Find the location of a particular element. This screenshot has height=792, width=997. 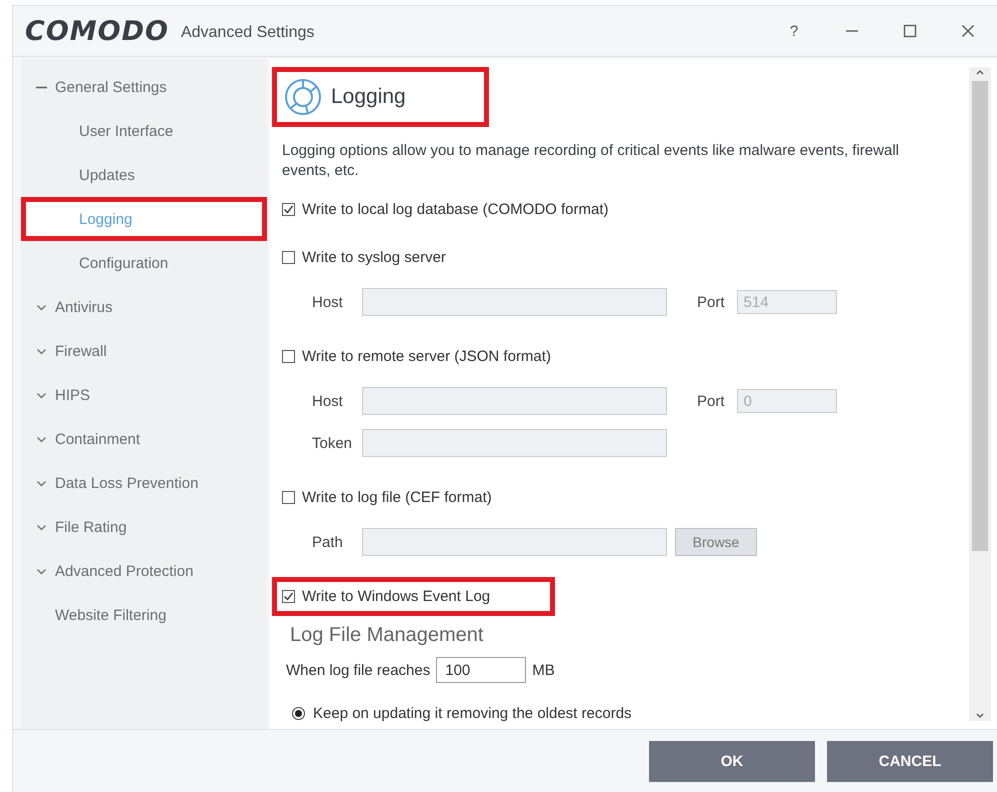

checkbox-option: Write to local log database (COMODO format) is located at coordinates (473, 209).